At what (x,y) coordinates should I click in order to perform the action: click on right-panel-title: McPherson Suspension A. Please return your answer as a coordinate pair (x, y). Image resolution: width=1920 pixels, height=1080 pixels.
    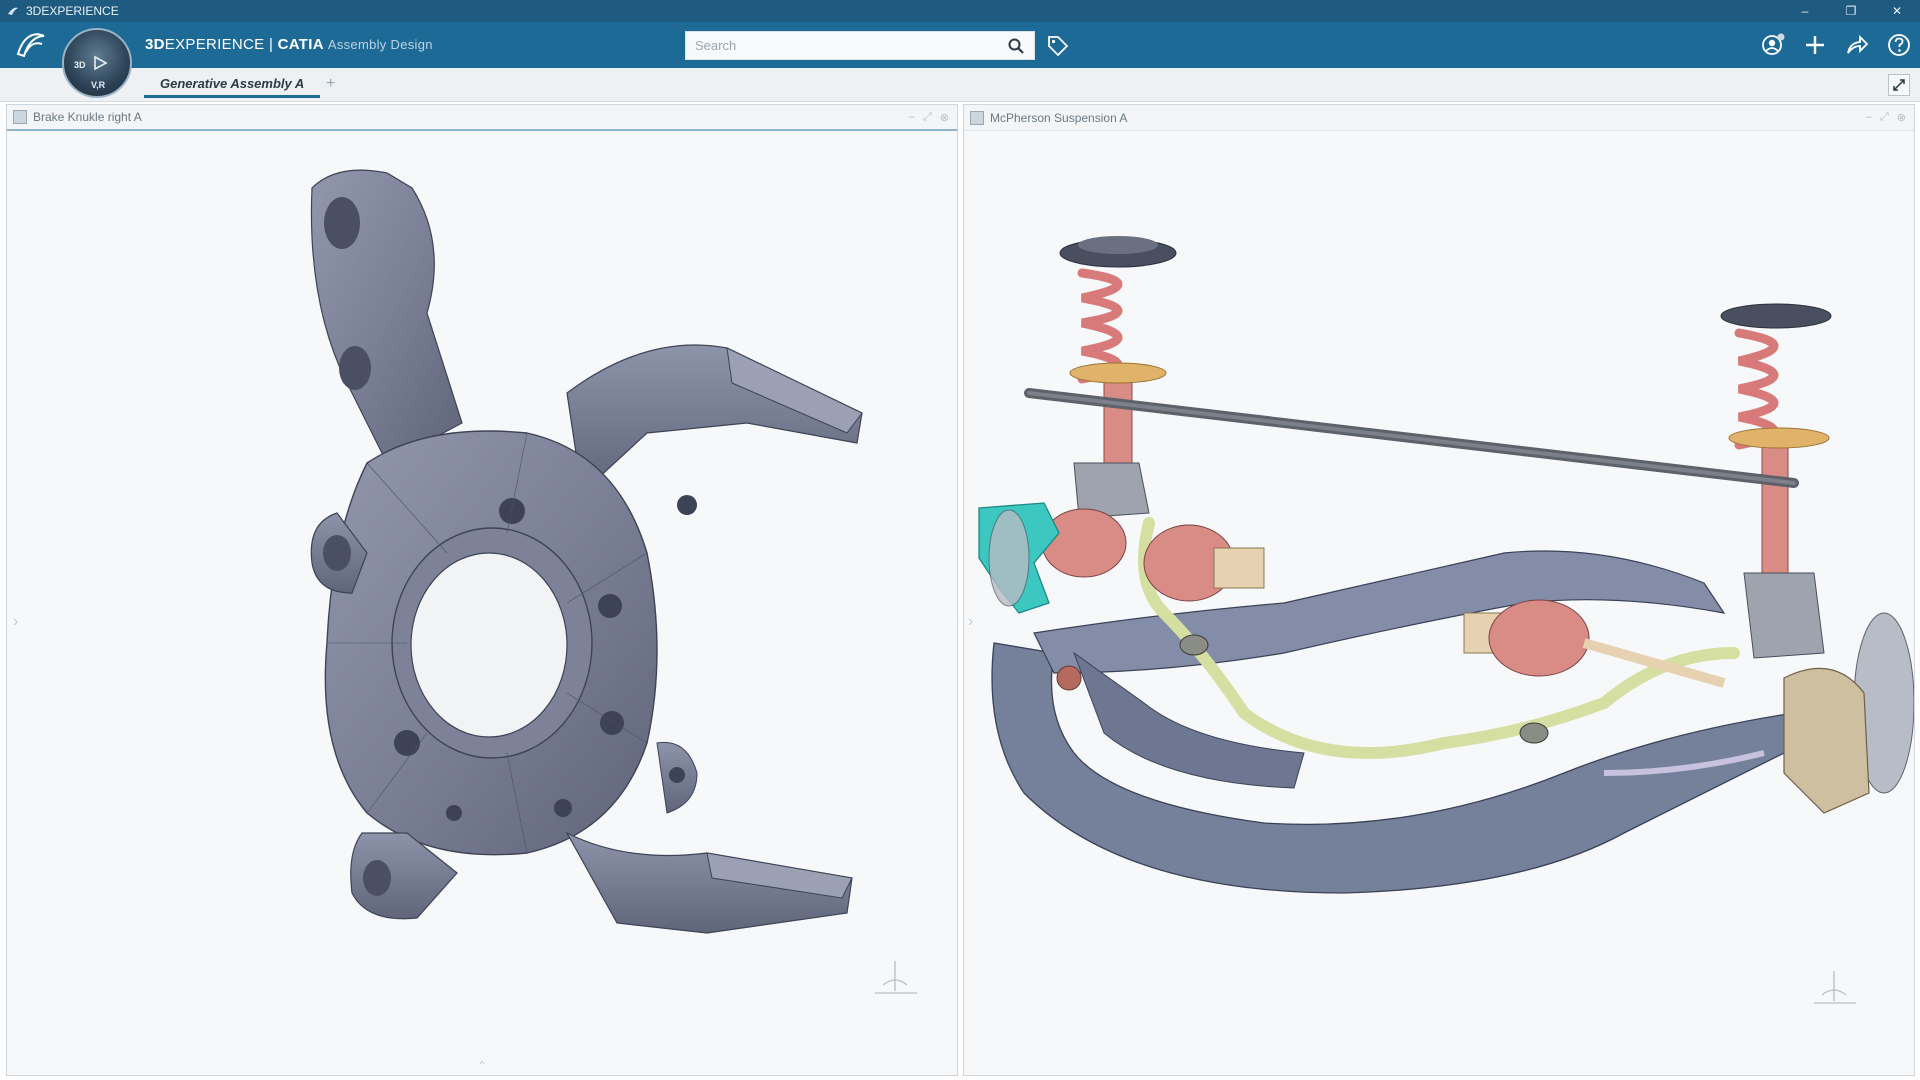
    Looking at the image, I should click on (1059, 117).